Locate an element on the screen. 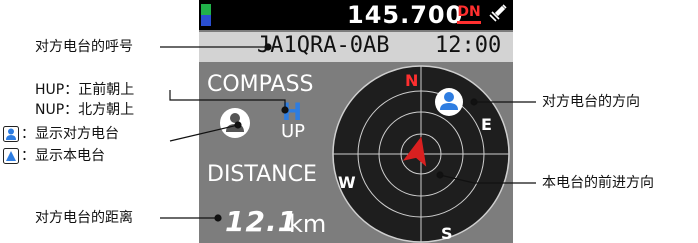 This screenshot has width=698, height=243. gps-satellite-icon is located at coordinates (498, 13).